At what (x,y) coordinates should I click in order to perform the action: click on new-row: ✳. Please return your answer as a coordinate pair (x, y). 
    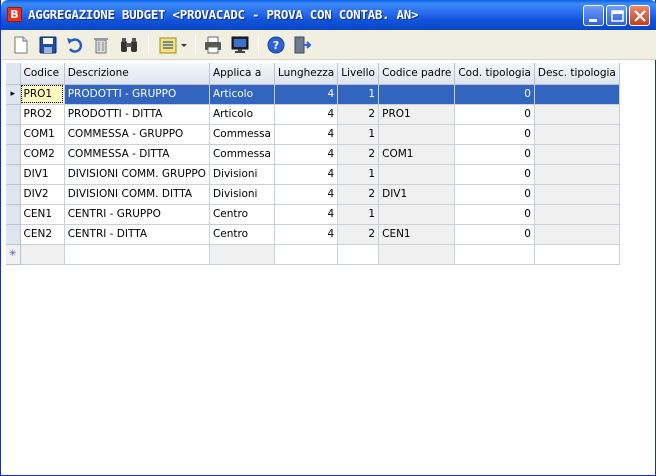
    Looking at the image, I should click on (330, 254).